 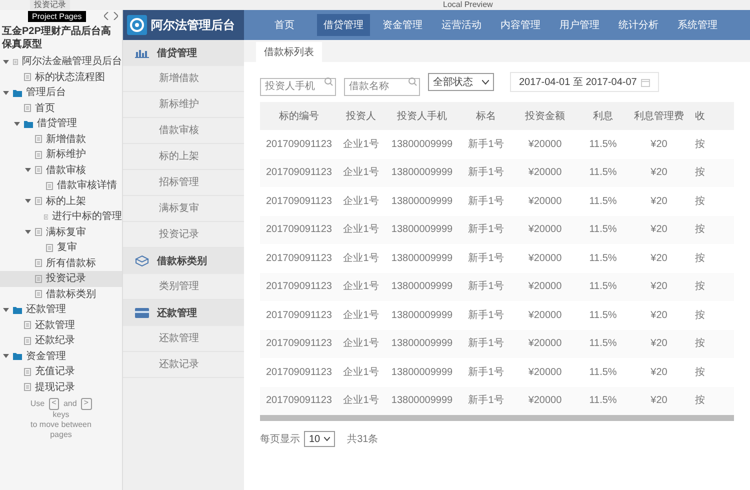 I want to click on nav-tab: 内容管理, so click(x=520, y=25).